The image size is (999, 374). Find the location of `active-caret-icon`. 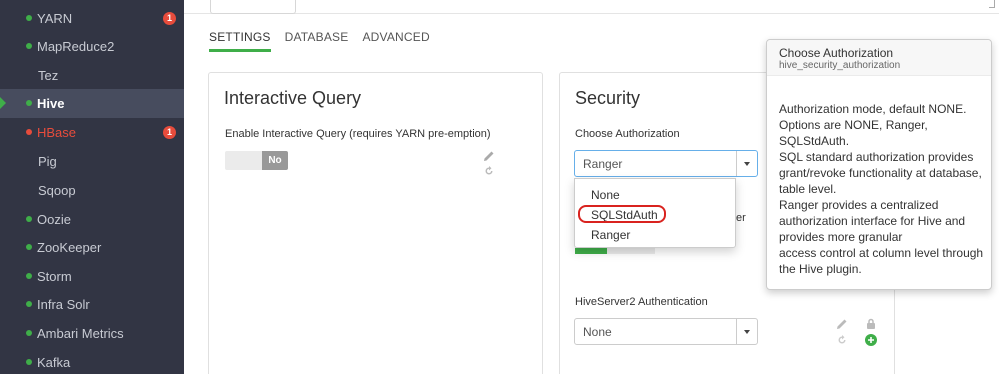

active-caret-icon is located at coordinates (3, 103).